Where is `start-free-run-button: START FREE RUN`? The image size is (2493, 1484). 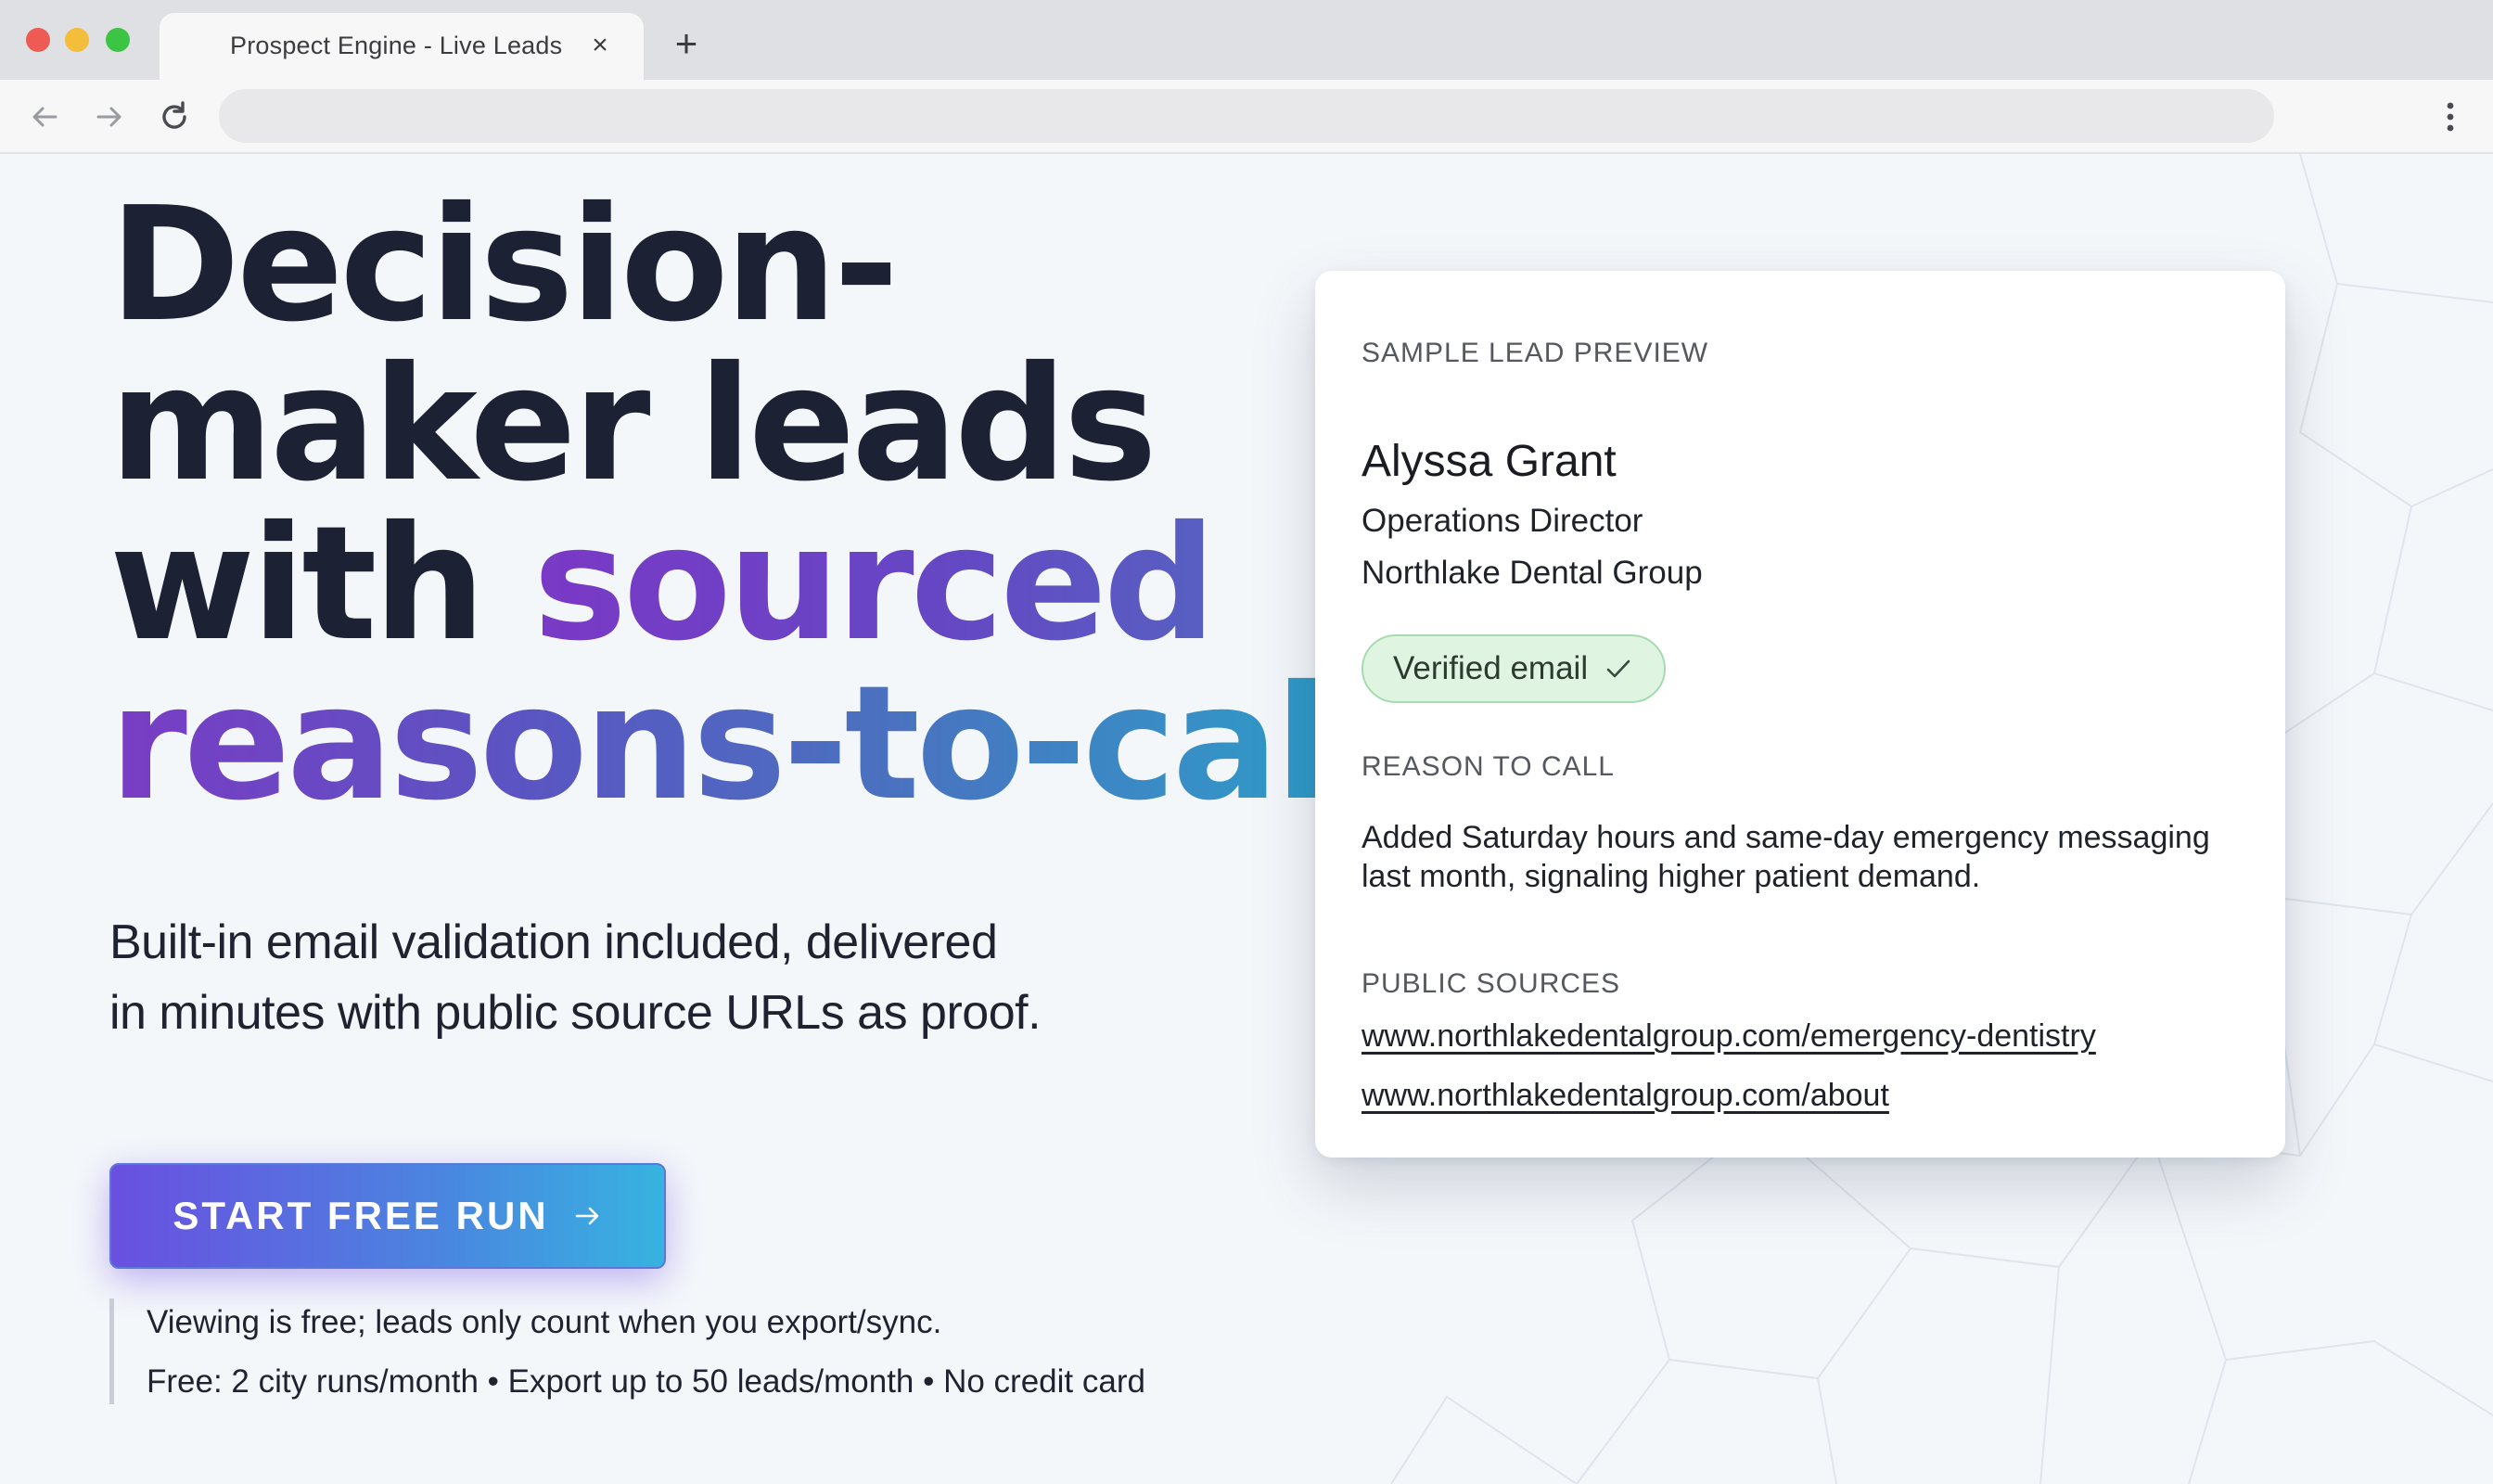 start-free-run-button: START FREE RUN is located at coordinates (387, 1216).